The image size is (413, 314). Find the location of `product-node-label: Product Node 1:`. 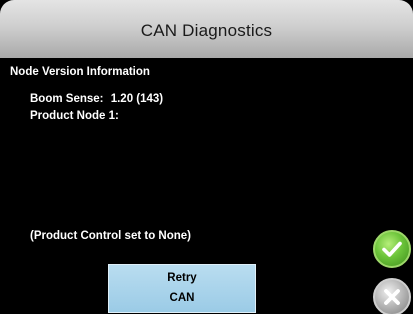

product-node-label: Product Node 1: is located at coordinates (74, 116).